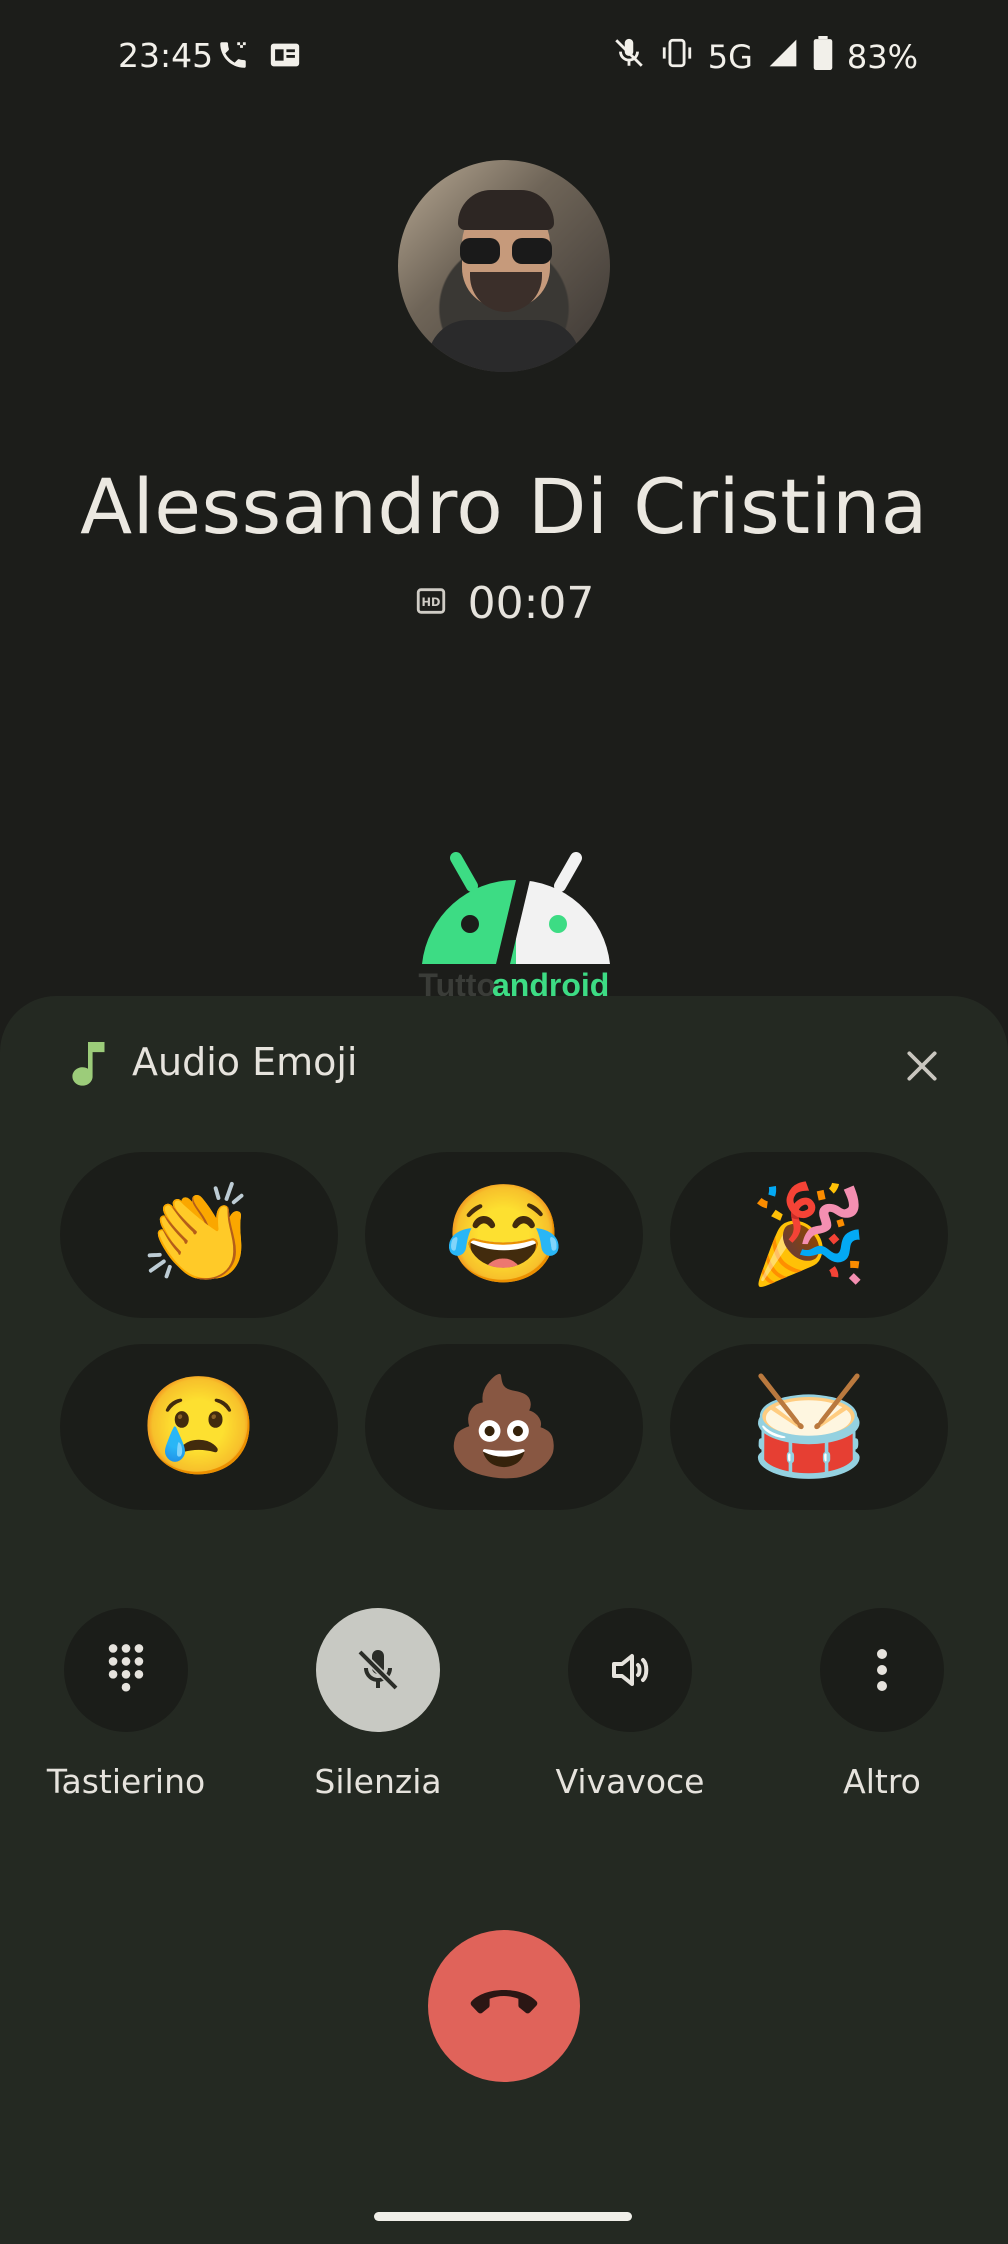  Describe the element at coordinates (504, 2002) in the screenshot. I see `end-call-icon` at that location.